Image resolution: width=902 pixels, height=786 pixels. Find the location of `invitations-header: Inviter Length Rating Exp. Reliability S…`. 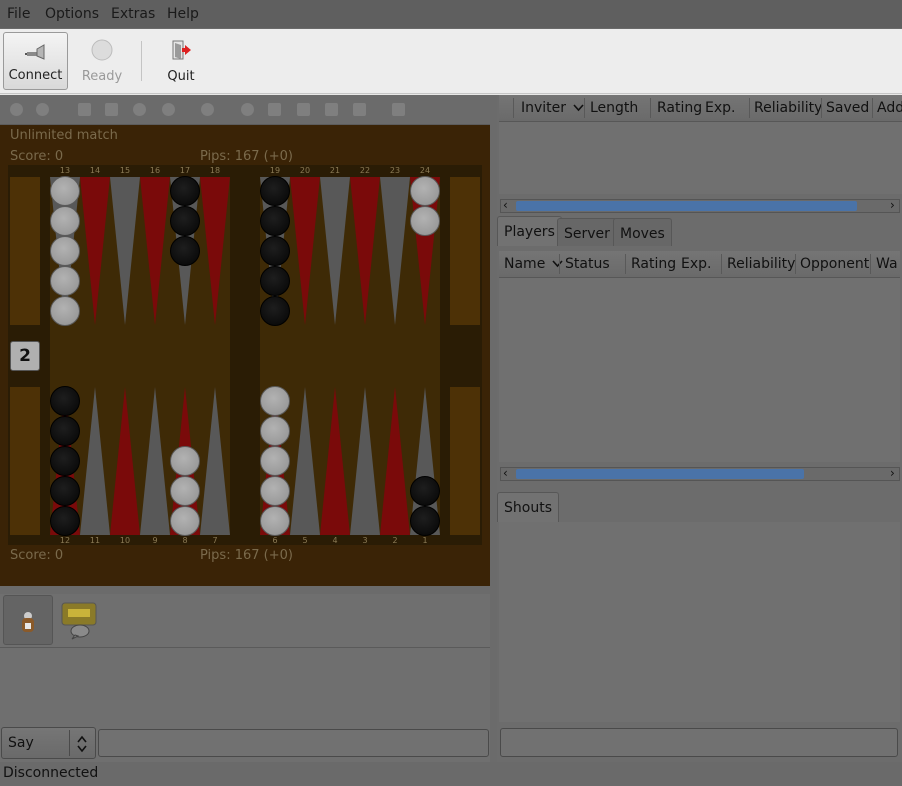

invitations-header: Inviter Length Rating Exp. Reliability S… is located at coordinates (700, 108).